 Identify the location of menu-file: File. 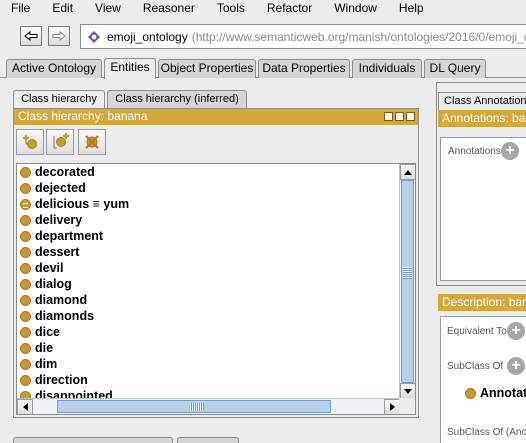
(15, 8).